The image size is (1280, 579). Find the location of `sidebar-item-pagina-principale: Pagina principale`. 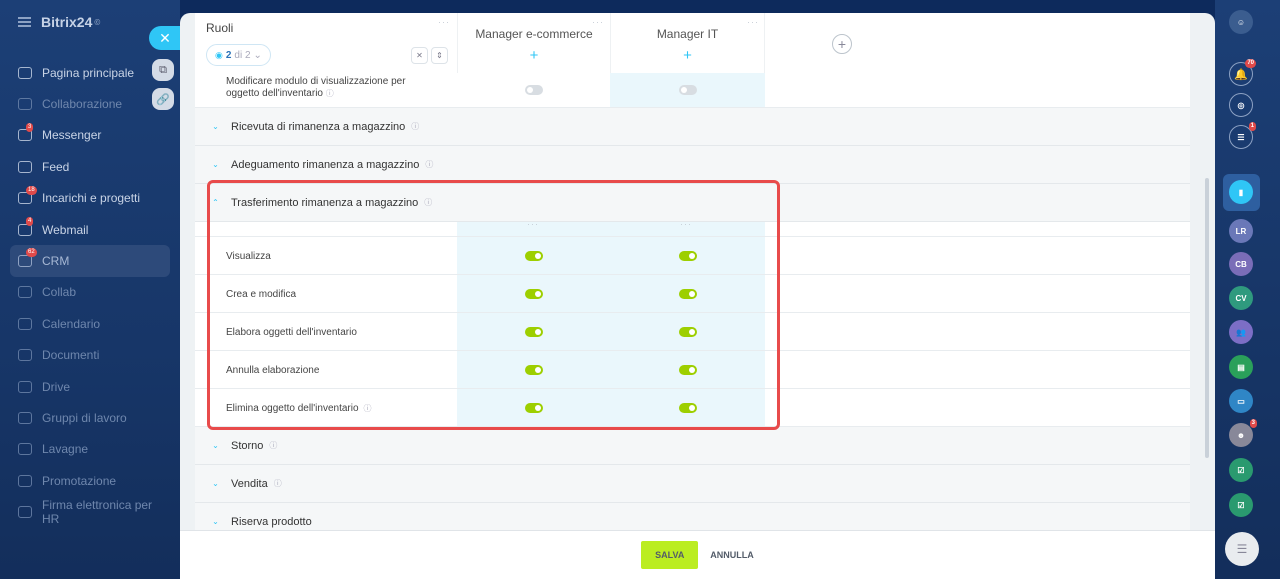

sidebar-item-pagina-principale: Pagina principale is located at coordinates (90, 72).